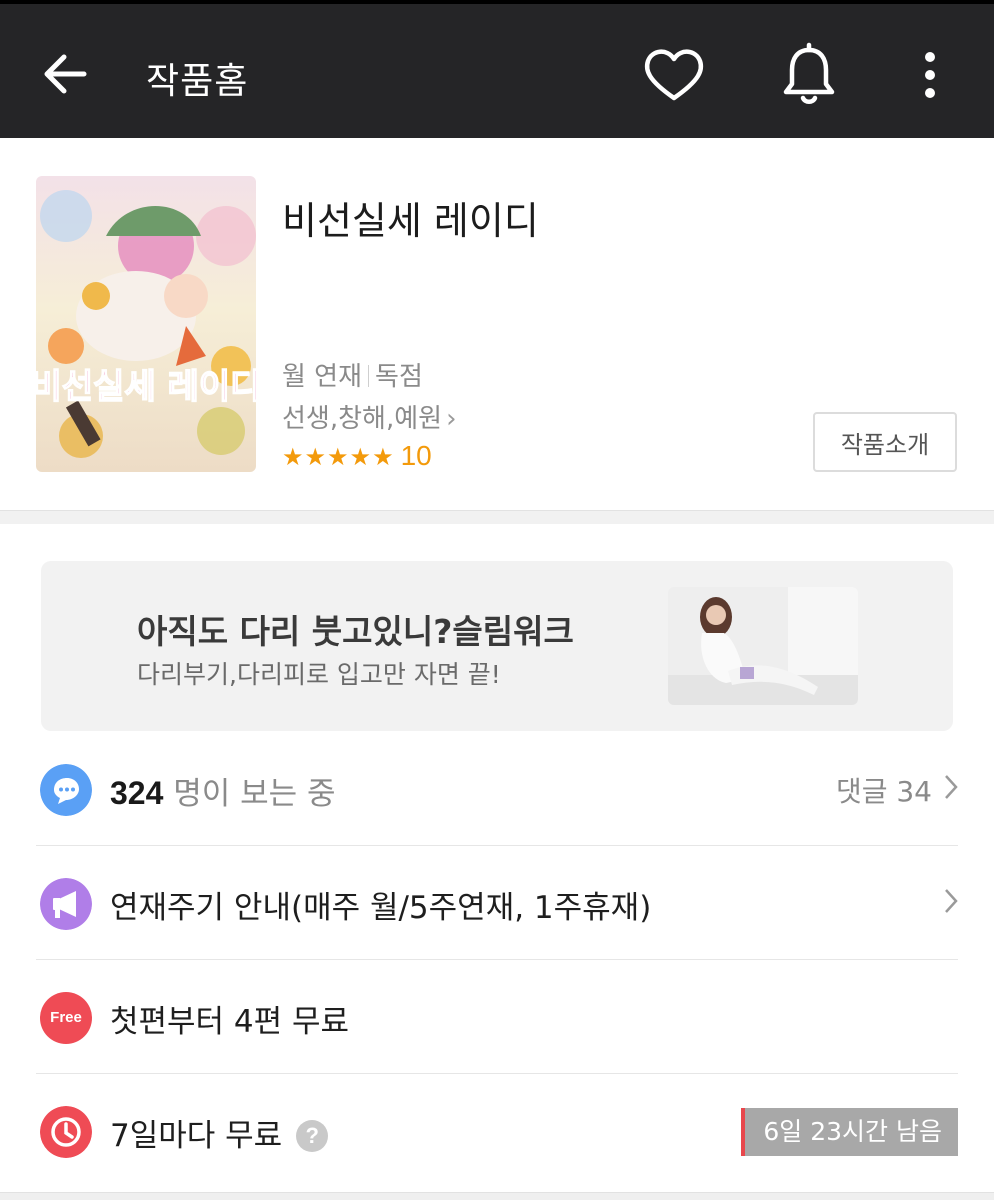 This screenshot has height=1200, width=994. I want to click on rating-score: 10, so click(416, 455).